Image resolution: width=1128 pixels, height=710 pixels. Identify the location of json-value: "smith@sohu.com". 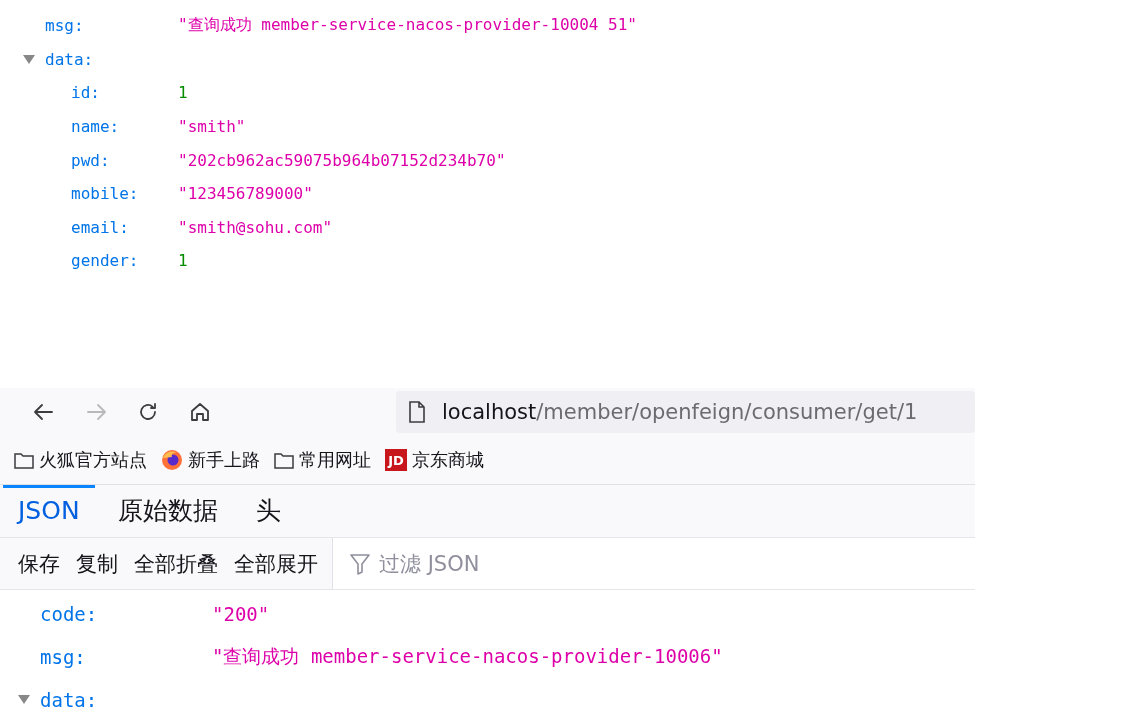
(255, 227).